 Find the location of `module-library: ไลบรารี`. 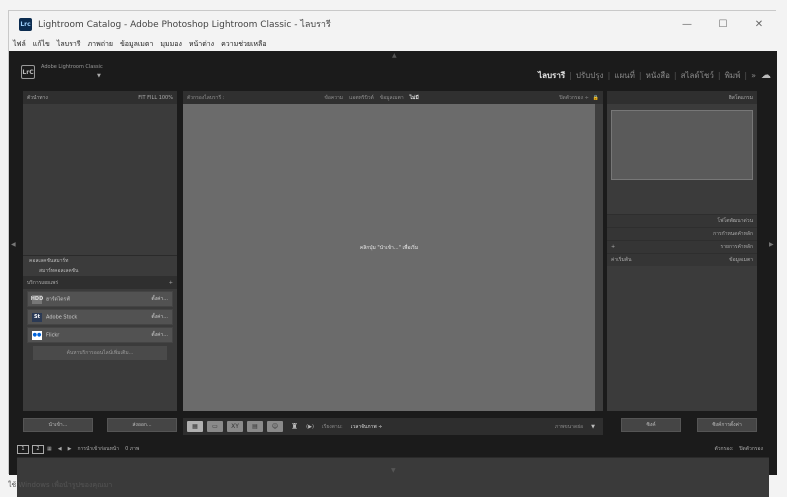

module-library: ไลบรารี is located at coordinates (551, 75).